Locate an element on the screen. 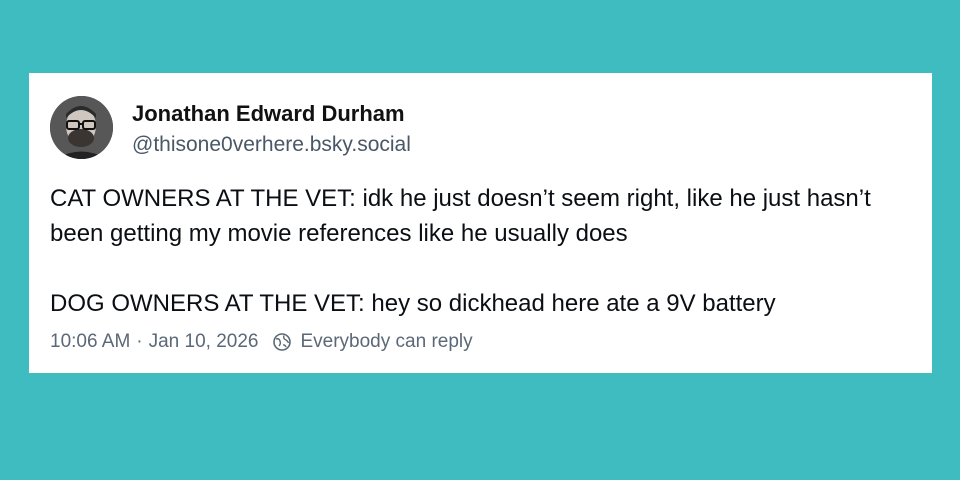  avatar-photo-icon is located at coordinates (81, 127).